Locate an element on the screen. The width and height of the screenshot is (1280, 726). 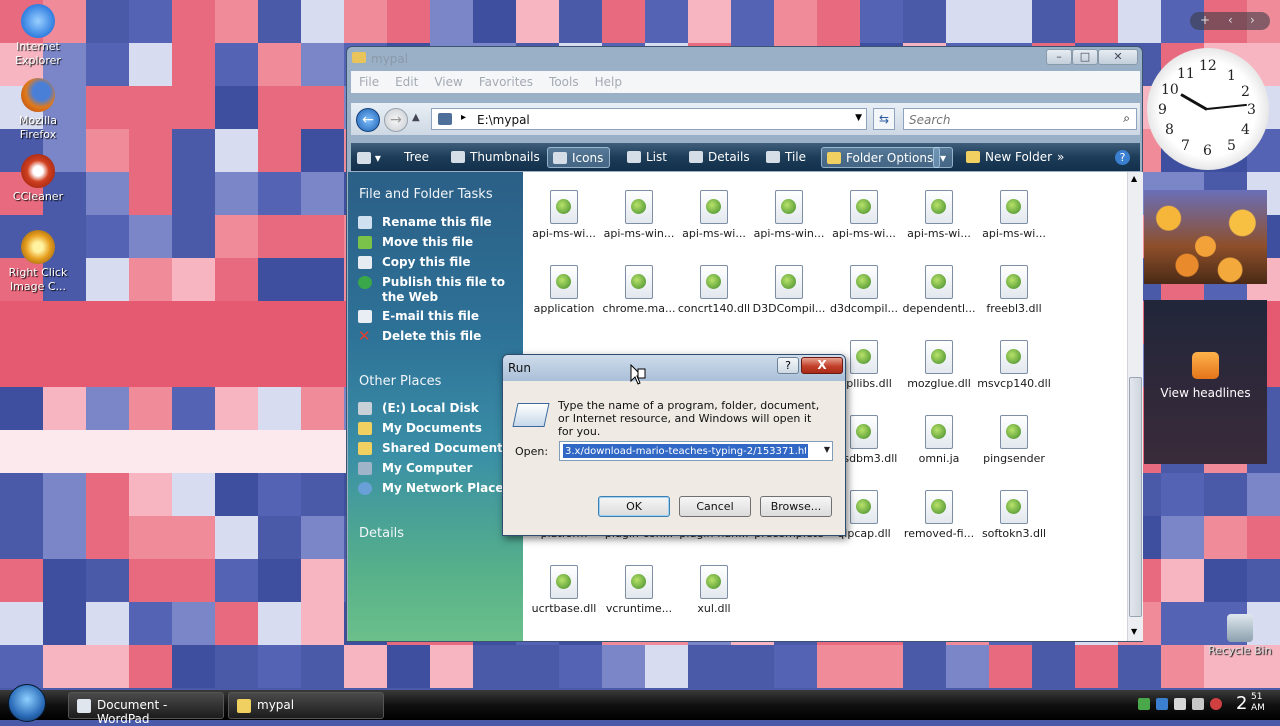
task-delete: ✕ Delete this file is located at coordinates (437, 336).